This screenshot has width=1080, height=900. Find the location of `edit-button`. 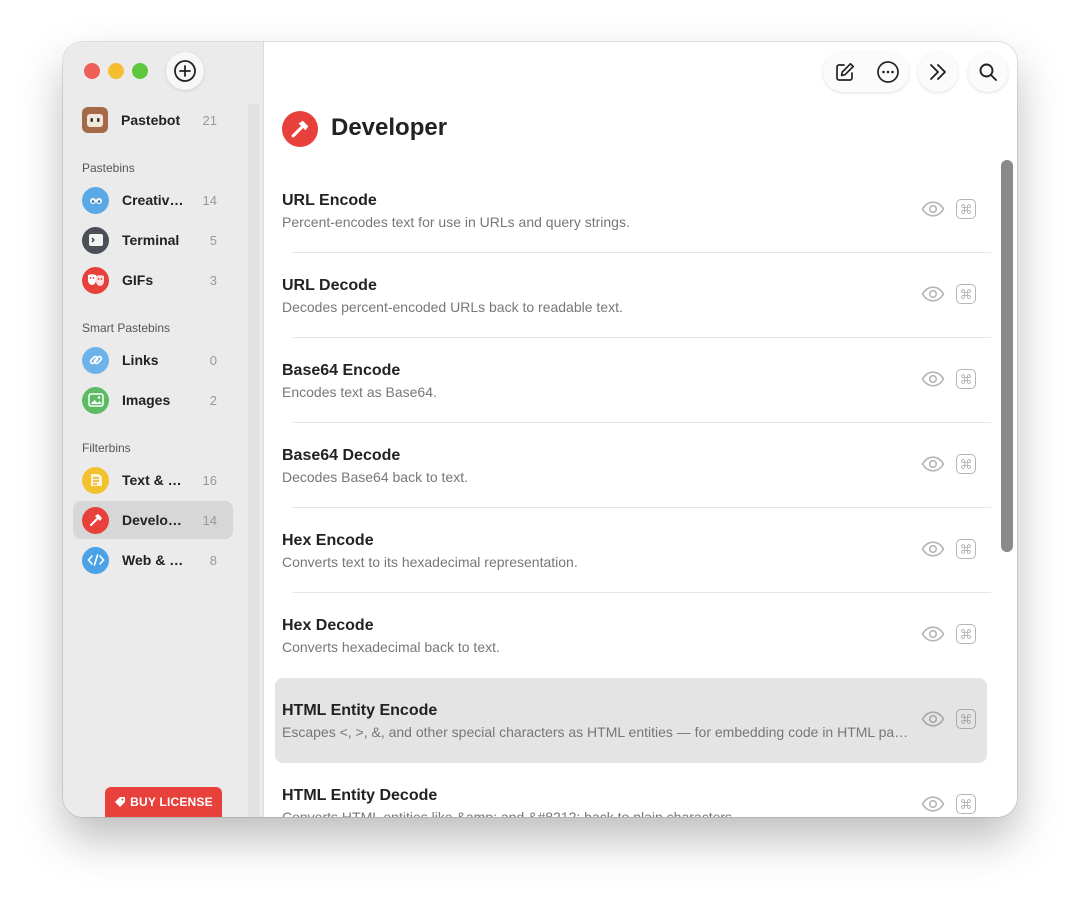

edit-button is located at coordinates (844, 72).